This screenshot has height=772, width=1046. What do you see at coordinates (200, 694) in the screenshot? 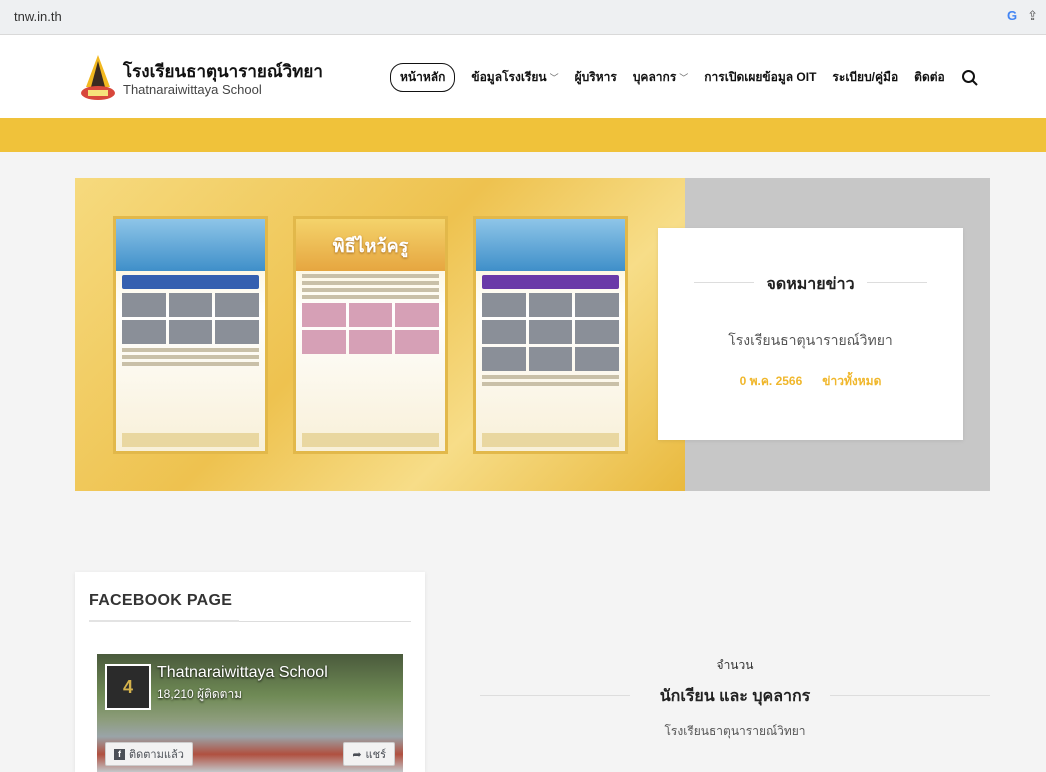
I see `facebook-follower-count: 18,210 ผู้ติดตาม` at bounding box center [200, 694].